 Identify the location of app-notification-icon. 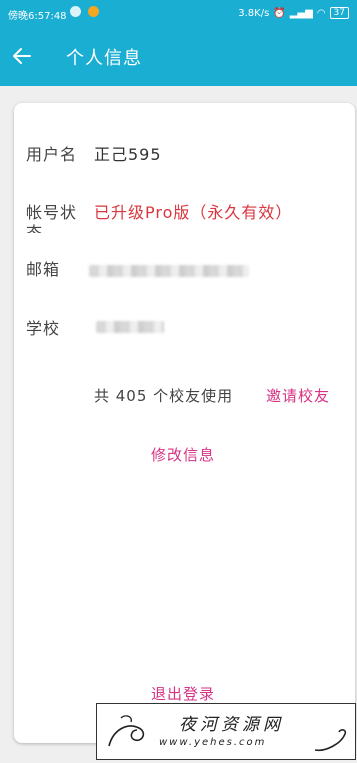
(93, 11).